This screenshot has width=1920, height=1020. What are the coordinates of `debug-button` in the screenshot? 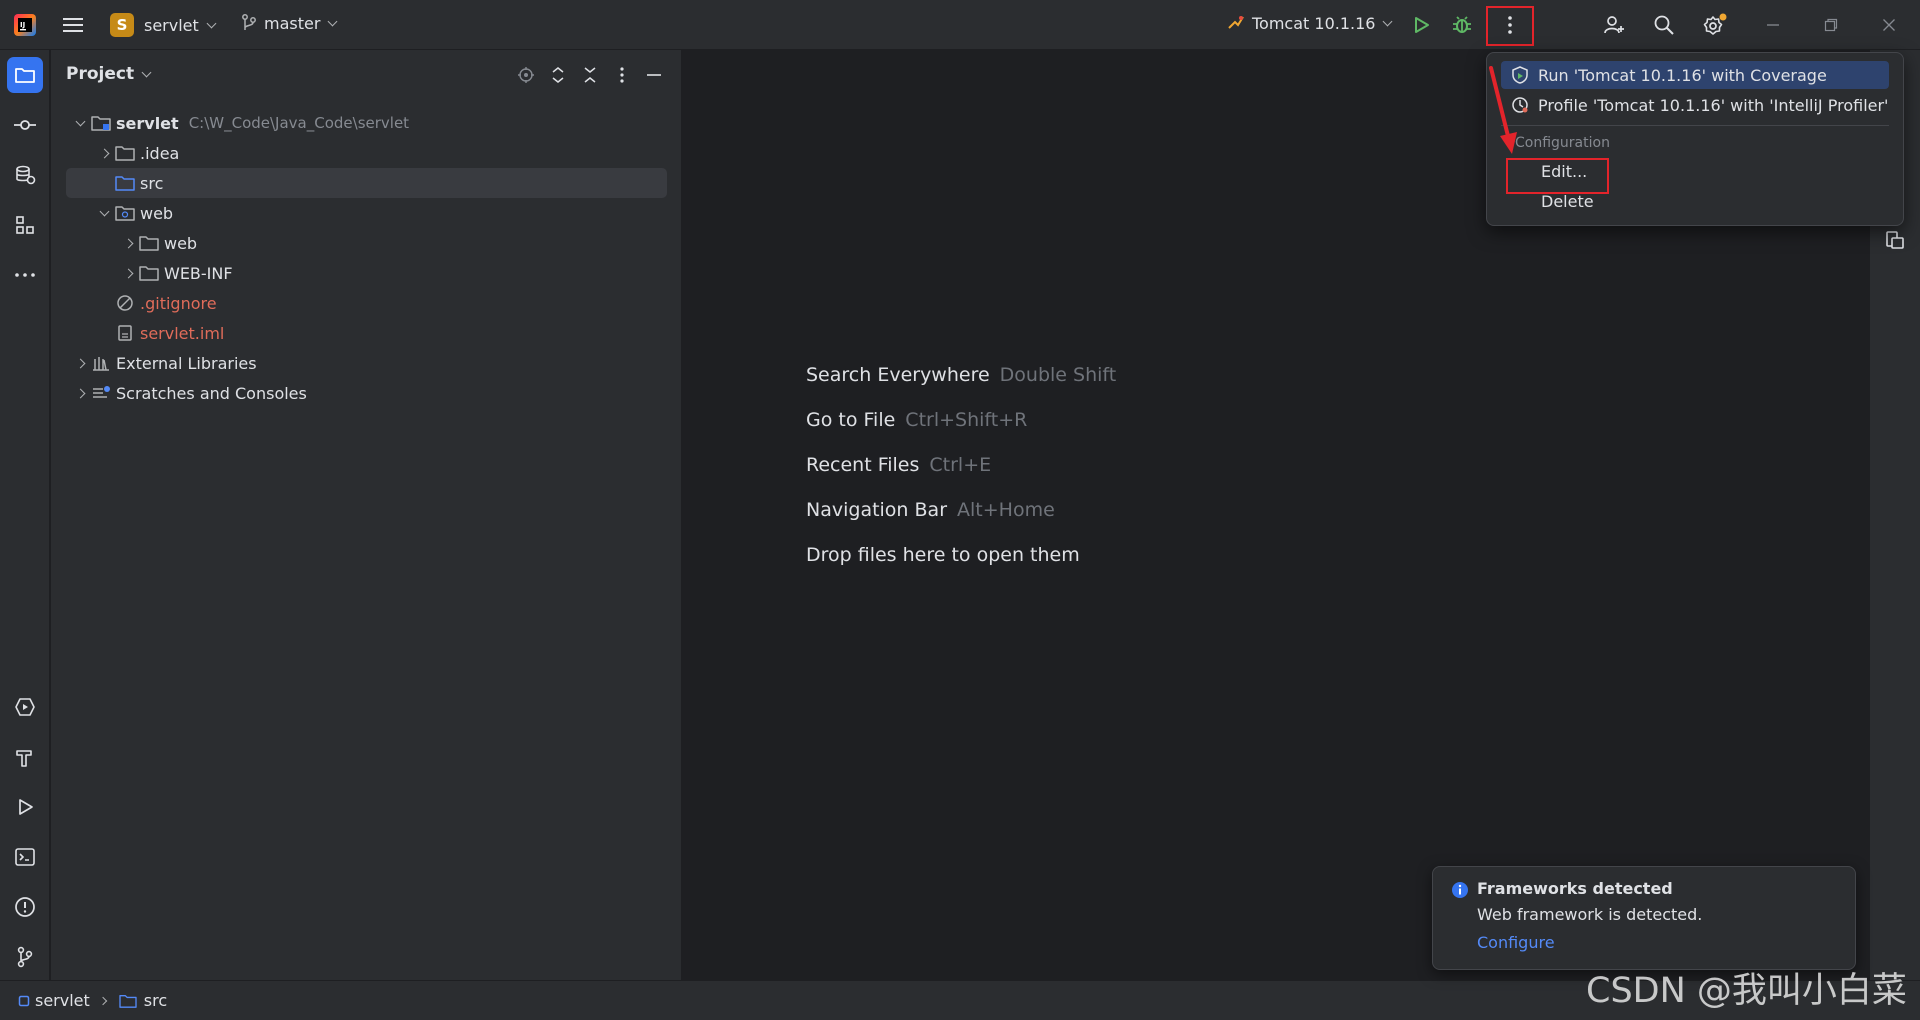 It's located at (1462, 25).